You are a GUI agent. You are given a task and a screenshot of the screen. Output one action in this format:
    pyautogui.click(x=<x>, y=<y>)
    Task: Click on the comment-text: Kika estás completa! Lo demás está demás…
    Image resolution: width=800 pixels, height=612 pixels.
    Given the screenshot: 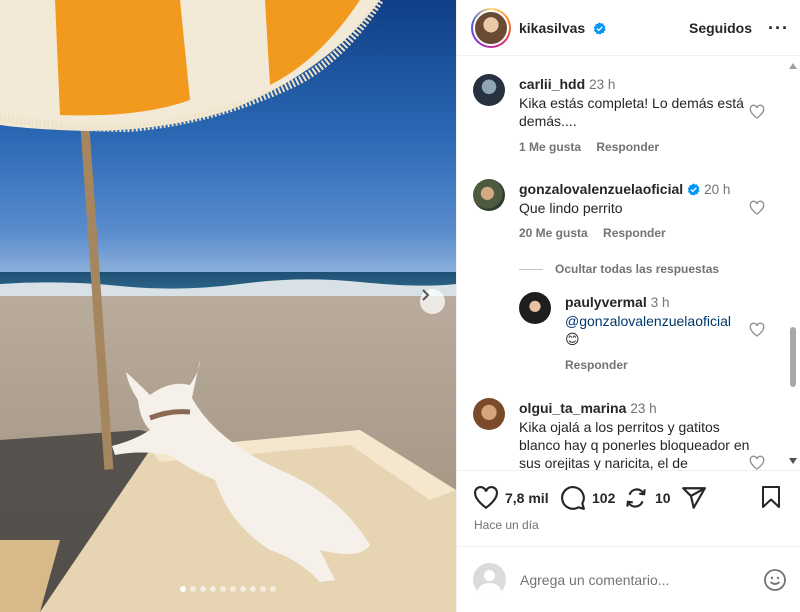 What is the action you would take?
    pyautogui.click(x=631, y=112)
    